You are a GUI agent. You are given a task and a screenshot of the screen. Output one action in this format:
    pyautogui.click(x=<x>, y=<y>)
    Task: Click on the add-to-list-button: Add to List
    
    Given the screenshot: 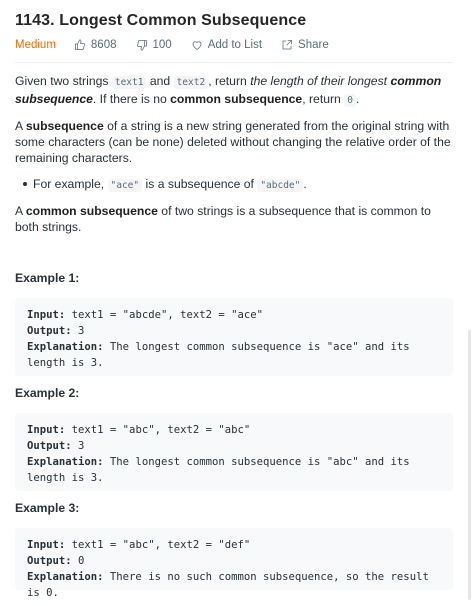 What is the action you would take?
    pyautogui.click(x=226, y=45)
    